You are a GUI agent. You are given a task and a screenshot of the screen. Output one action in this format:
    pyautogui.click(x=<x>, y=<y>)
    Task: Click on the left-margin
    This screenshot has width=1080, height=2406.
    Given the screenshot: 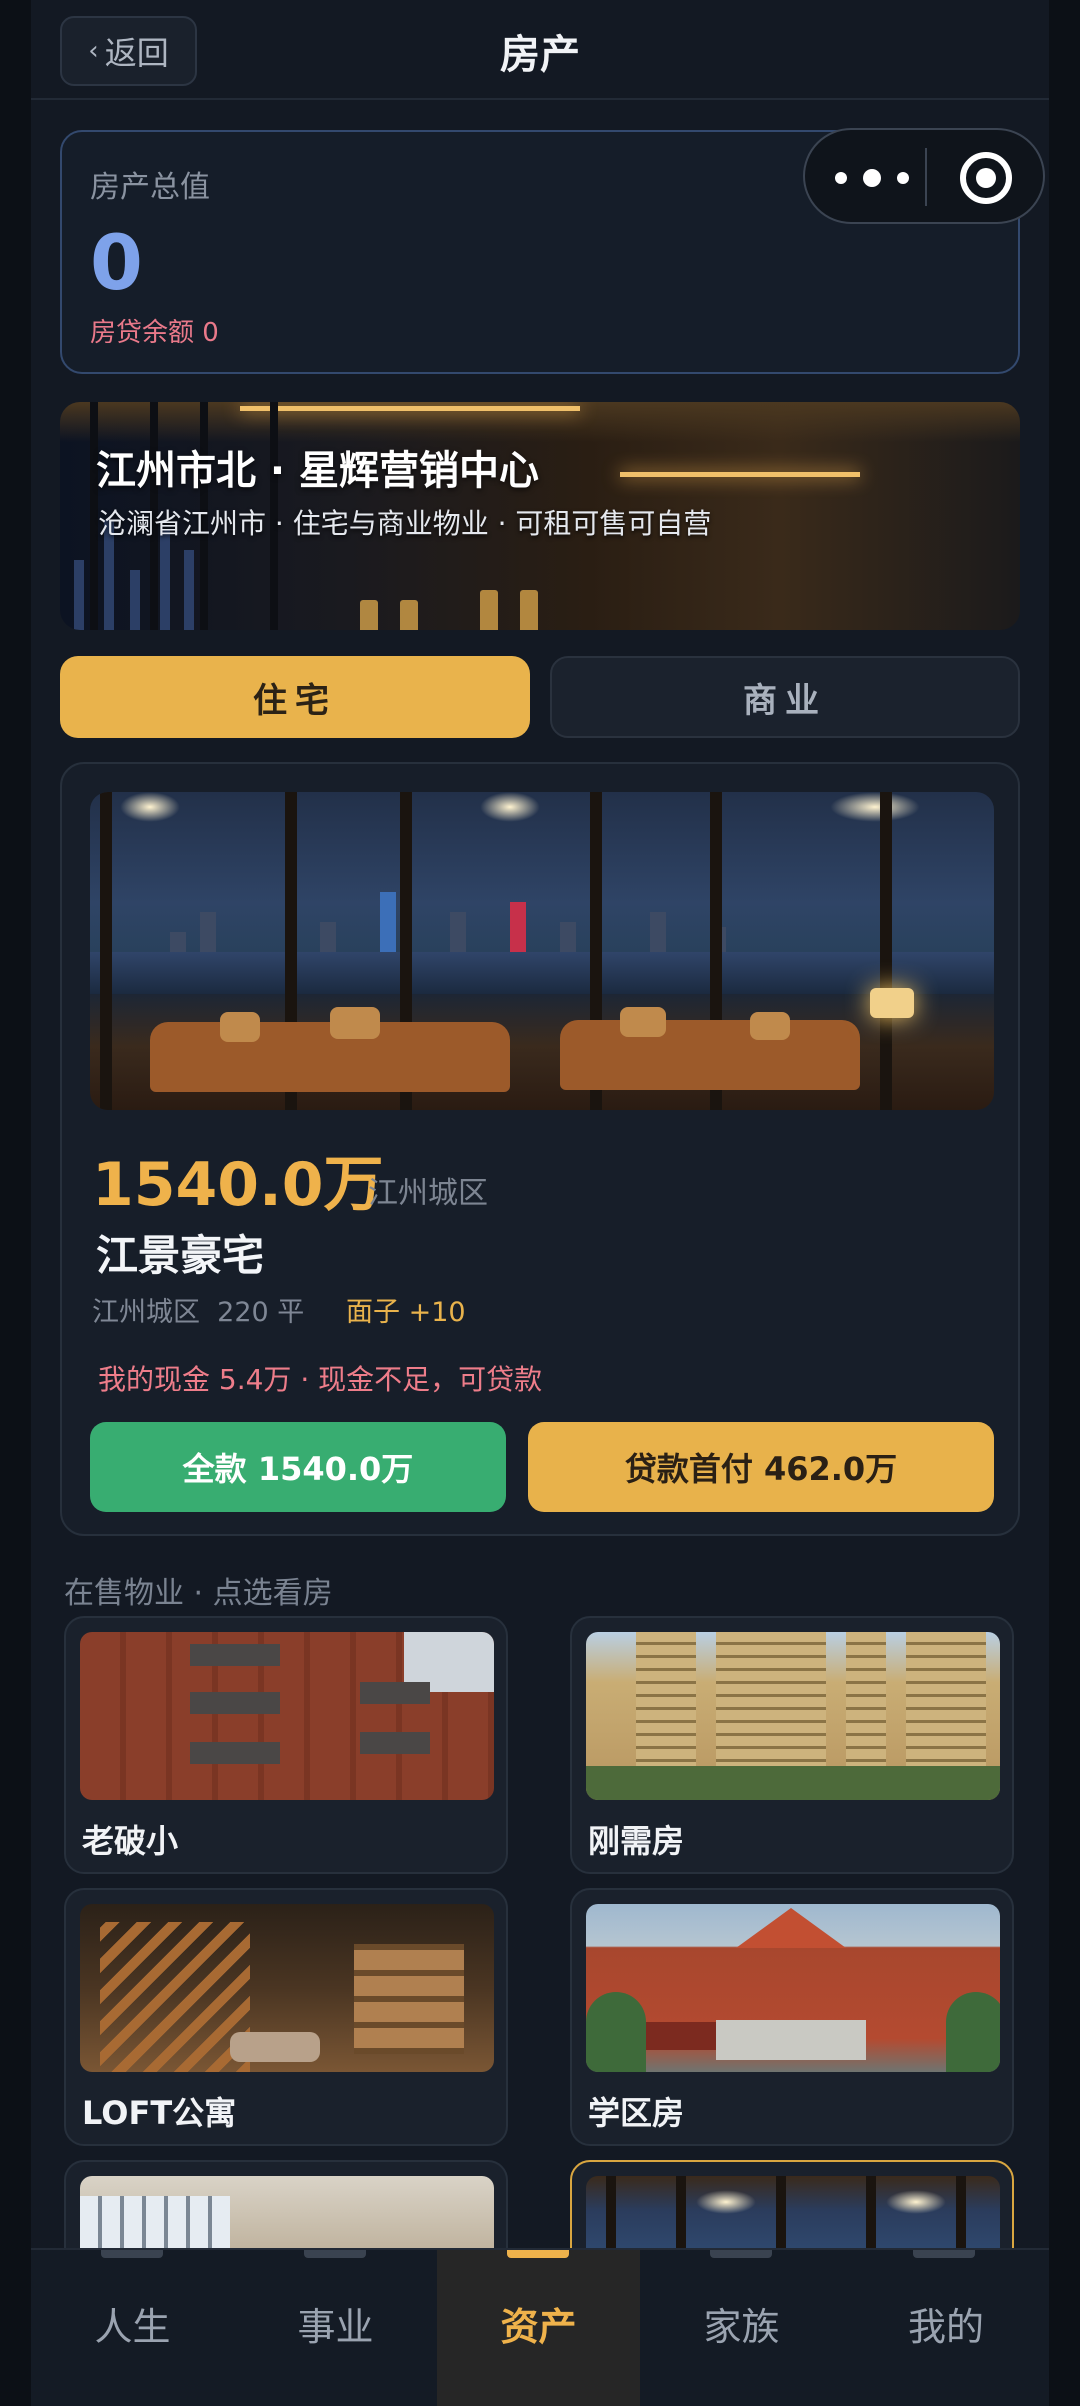 What is the action you would take?
    pyautogui.click(x=15, y=1203)
    